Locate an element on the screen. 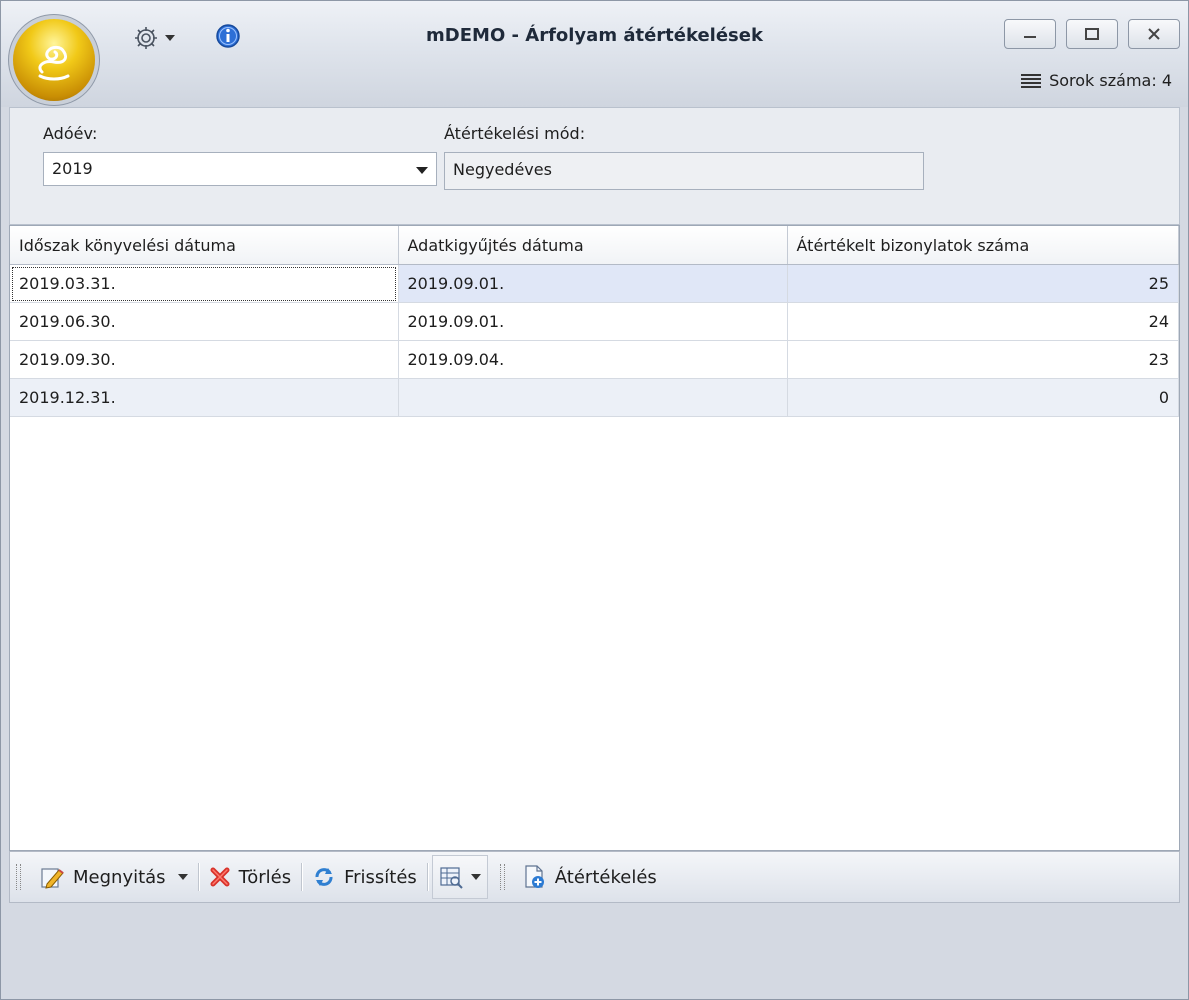 This screenshot has height=1000, width=1189. cell-document-count: 23 is located at coordinates (983, 359).